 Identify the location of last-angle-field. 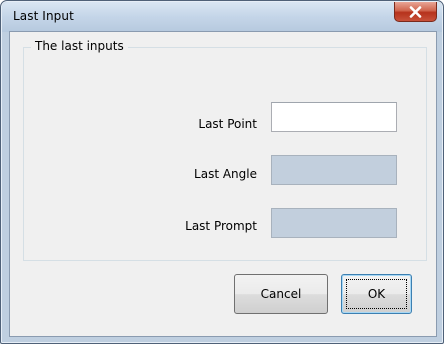
(334, 170).